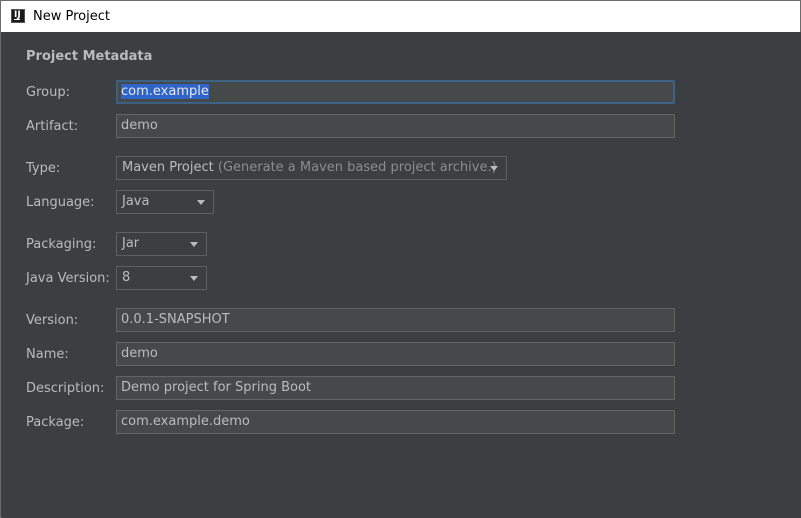  I want to click on java-version-dropdown-value: 8, so click(126, 277).